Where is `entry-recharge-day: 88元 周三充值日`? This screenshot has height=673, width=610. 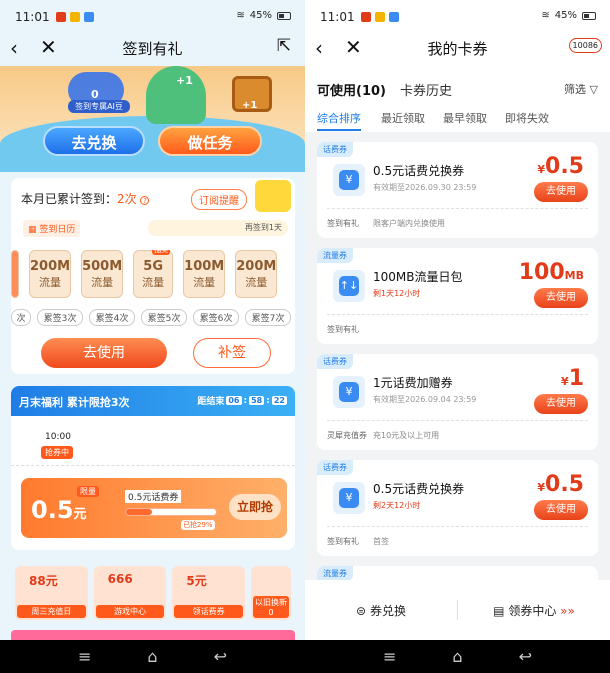 entry-recharge-day: 88元 周三充值日 is located at coordinates (51, 593).